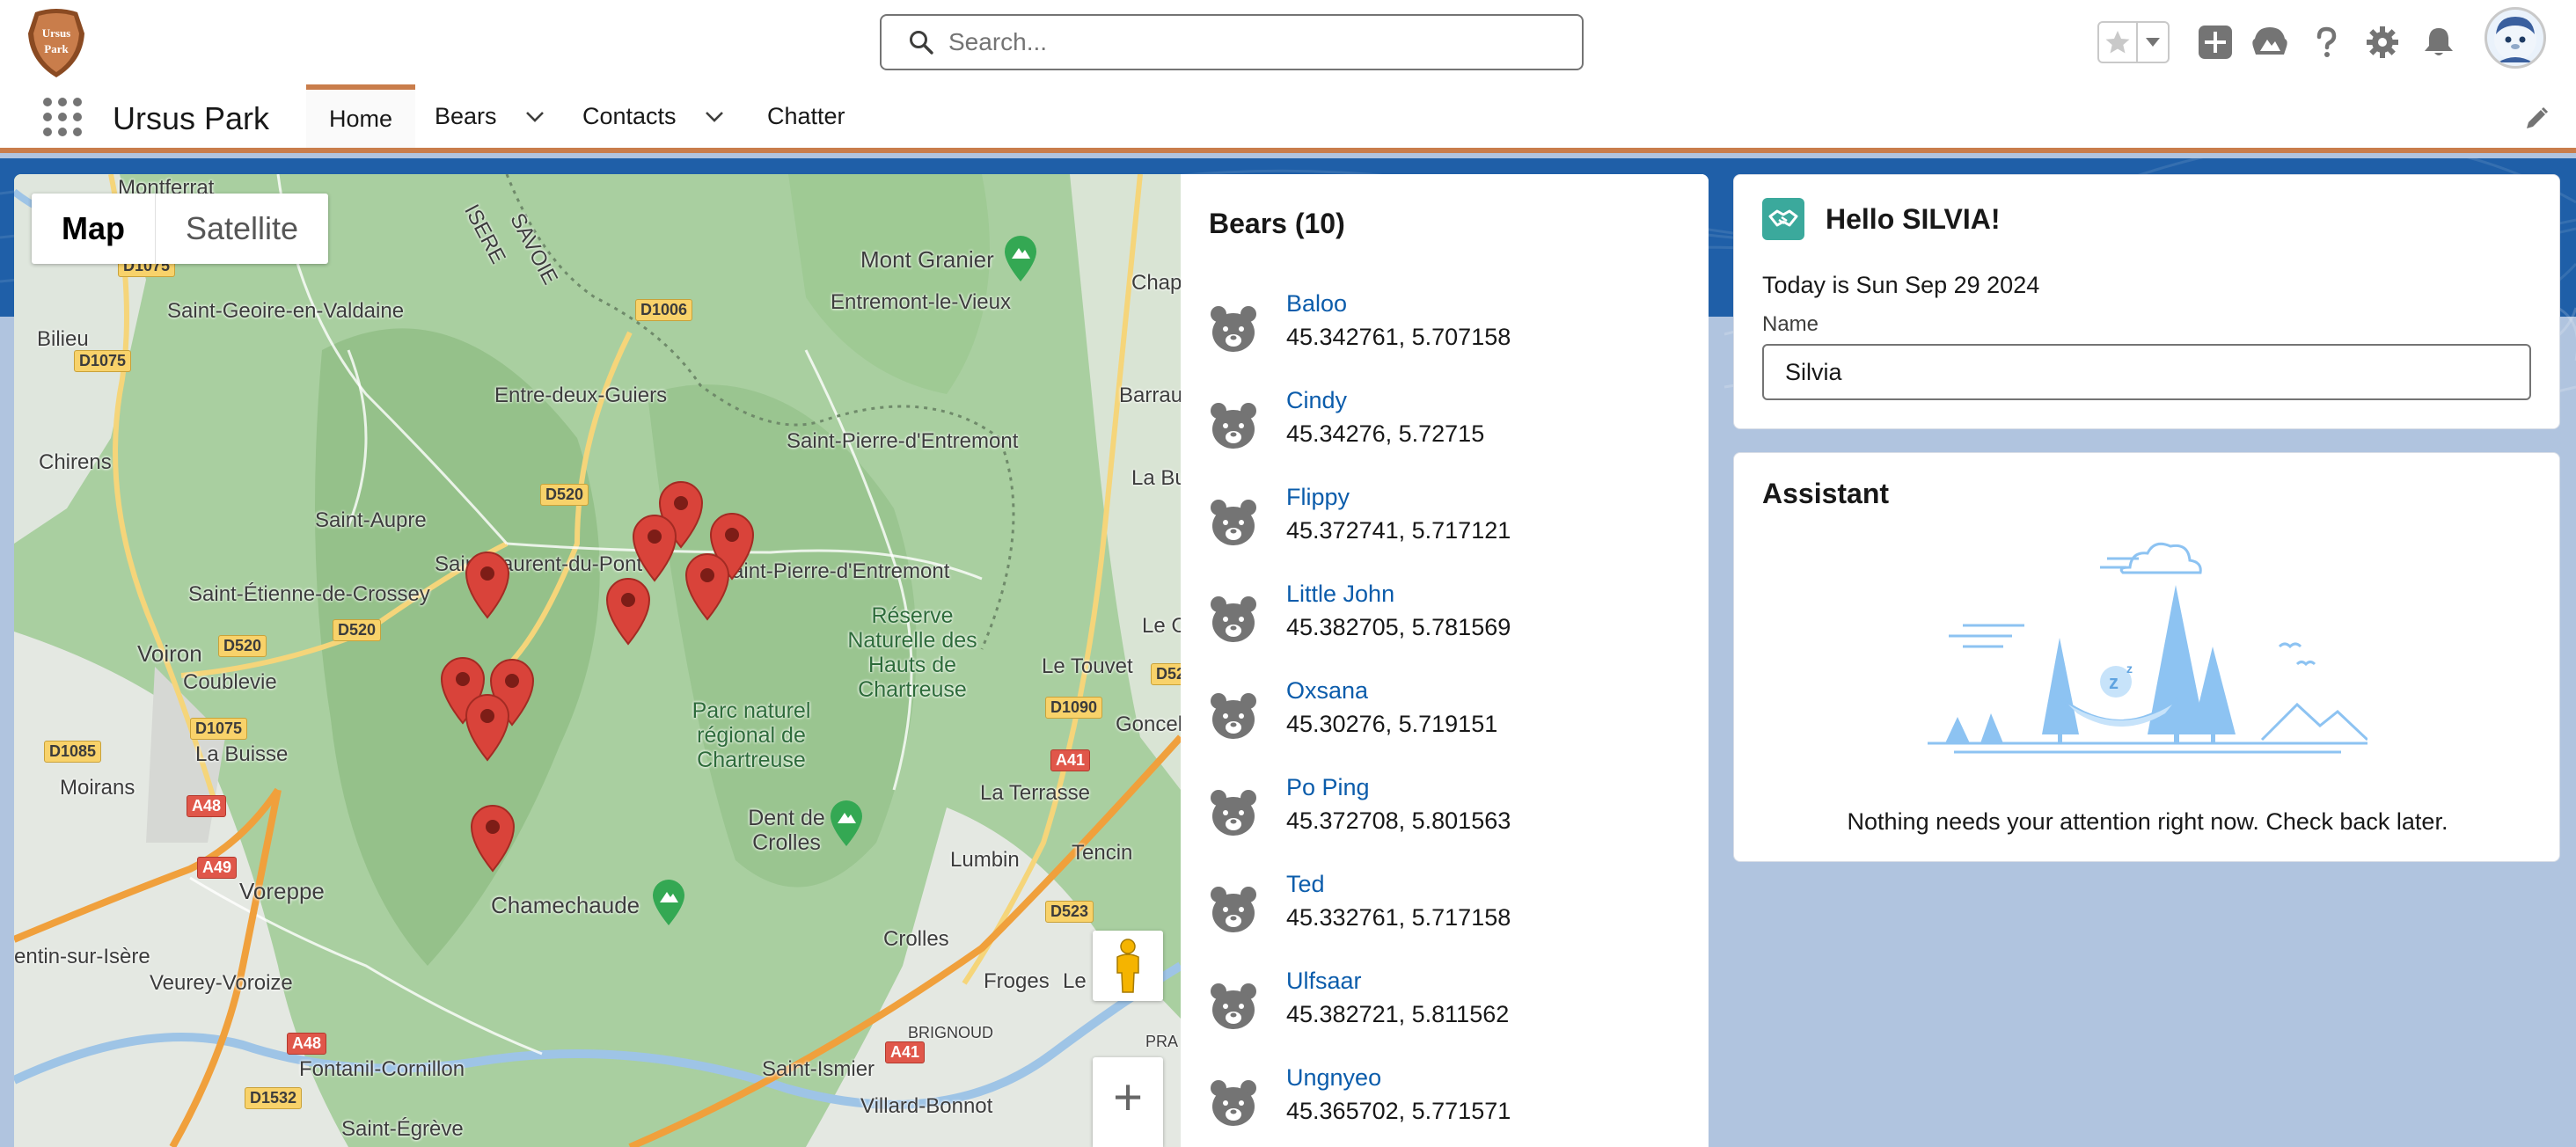 The width and height of the screenshot is (2576, 1147). I want to click on bear-list-title: Bears (10), so click(1277, 223).